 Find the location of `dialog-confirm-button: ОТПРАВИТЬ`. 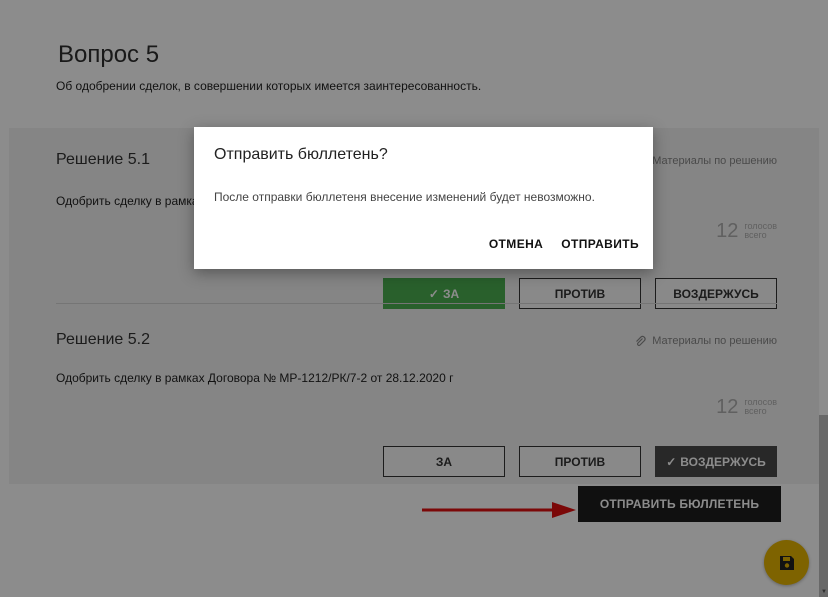

dialog-confirm-button: ОТПРАВИТЬ is located at coordinates (600, 244).